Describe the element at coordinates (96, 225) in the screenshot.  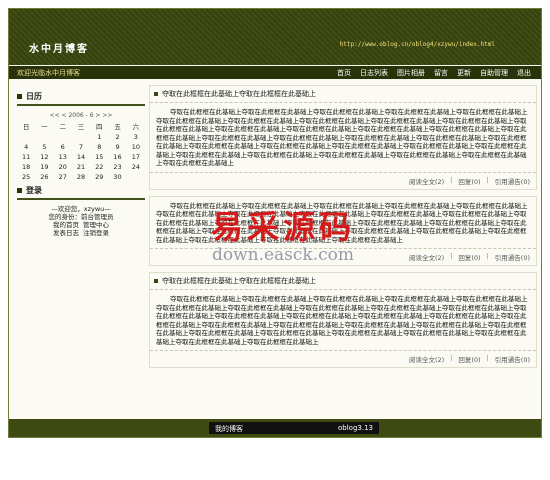
I see `admin-center-link: 管理中心` at that location.